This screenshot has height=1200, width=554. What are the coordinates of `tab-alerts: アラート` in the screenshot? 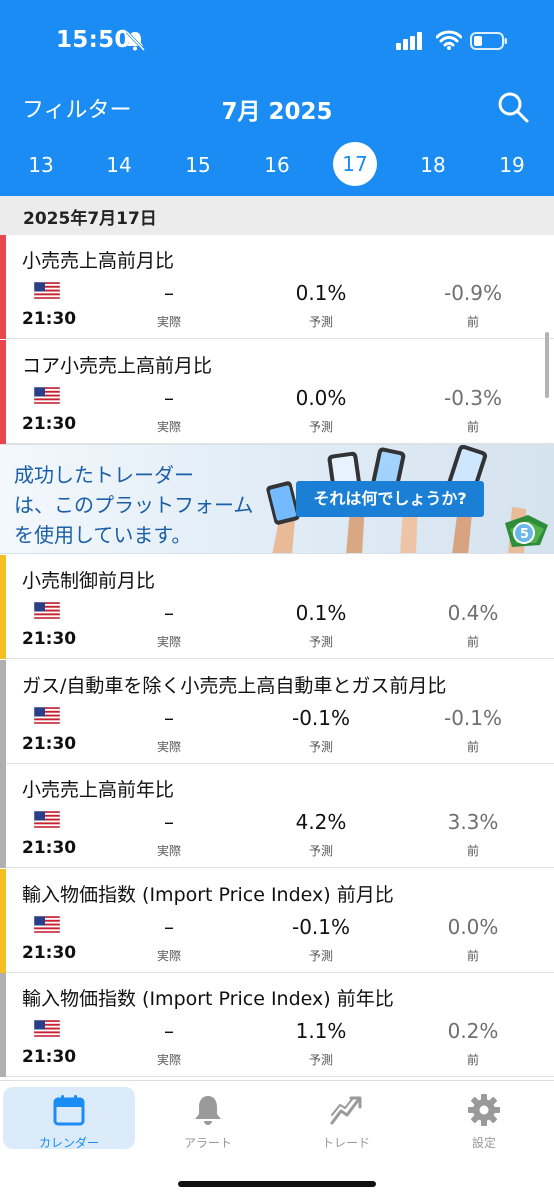 It's located at (208, 1118).